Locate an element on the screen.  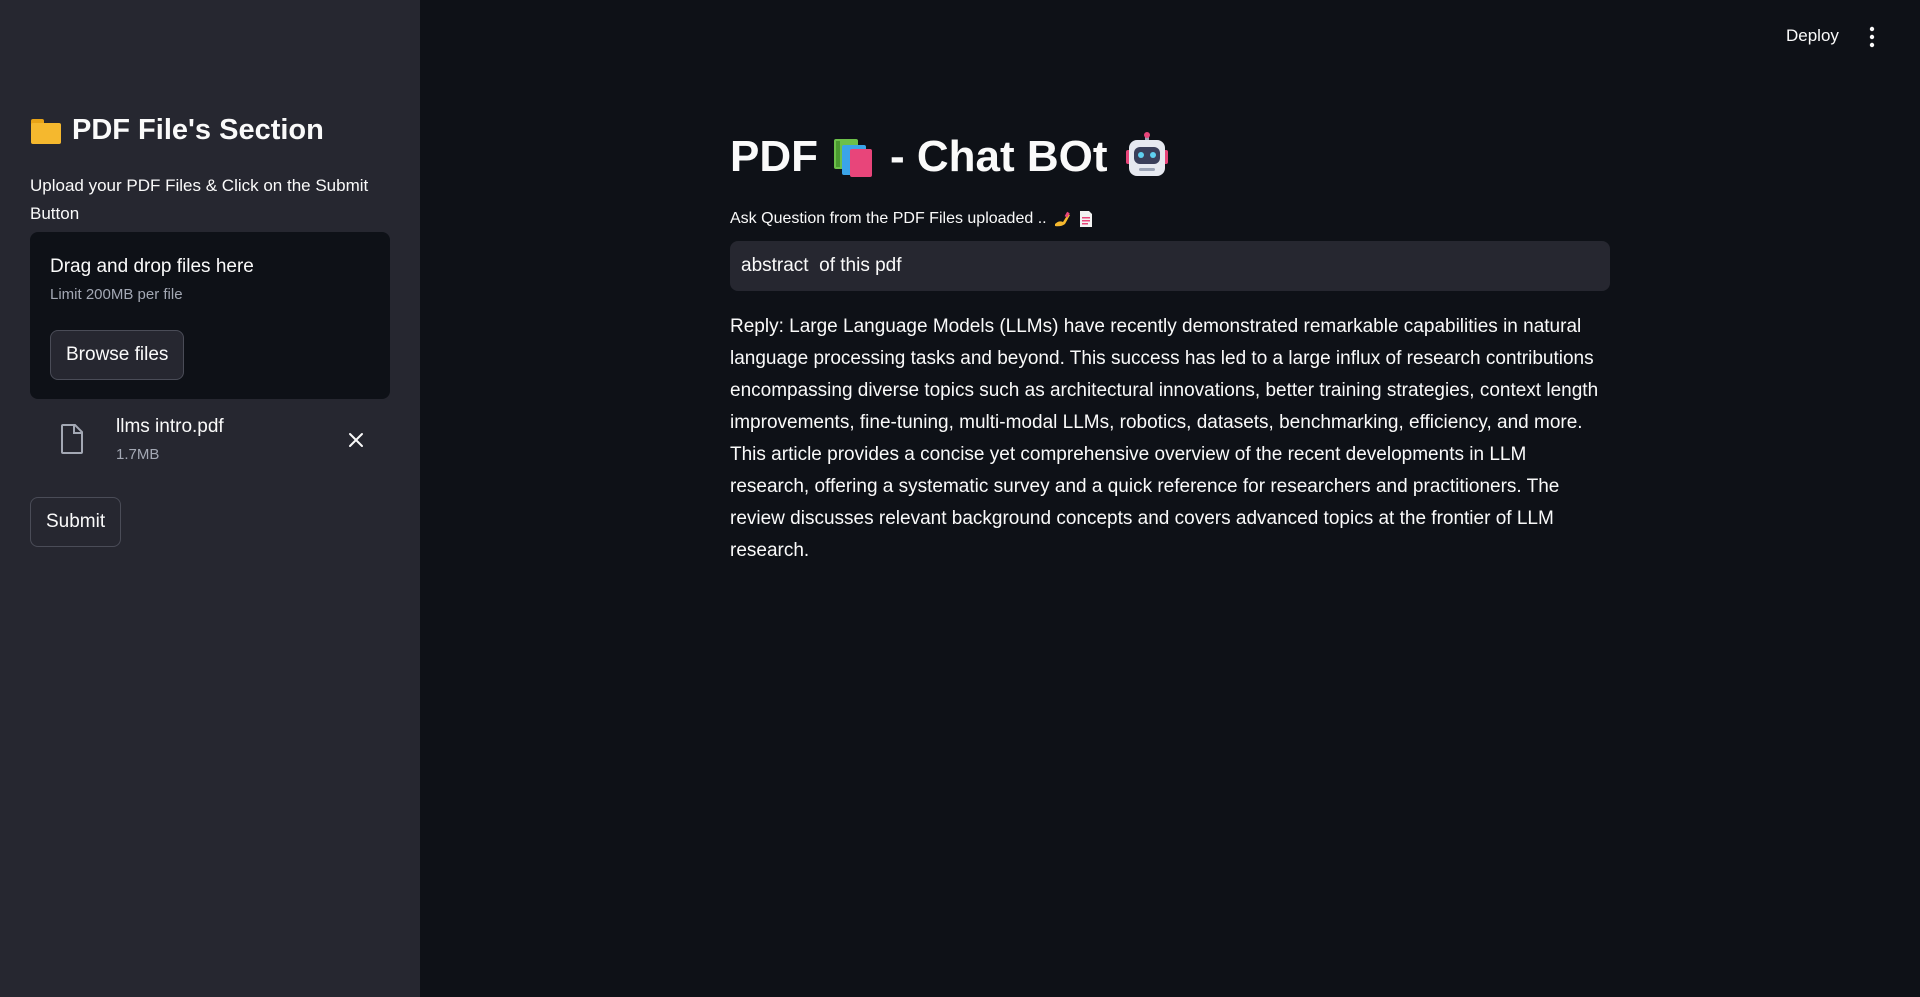
page-title-prefix: PDF is located at coordinates (774, 156).